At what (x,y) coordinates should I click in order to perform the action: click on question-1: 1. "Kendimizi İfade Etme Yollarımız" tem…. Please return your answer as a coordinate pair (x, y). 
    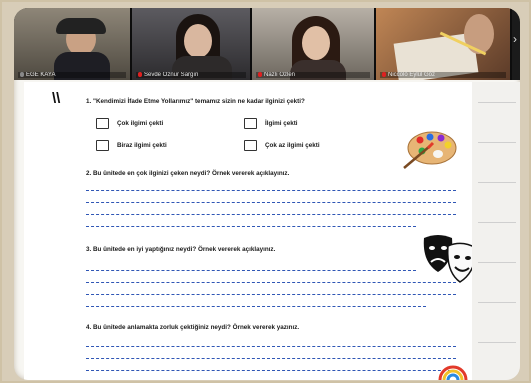
    Looking at the image, I should click on (195, 101).